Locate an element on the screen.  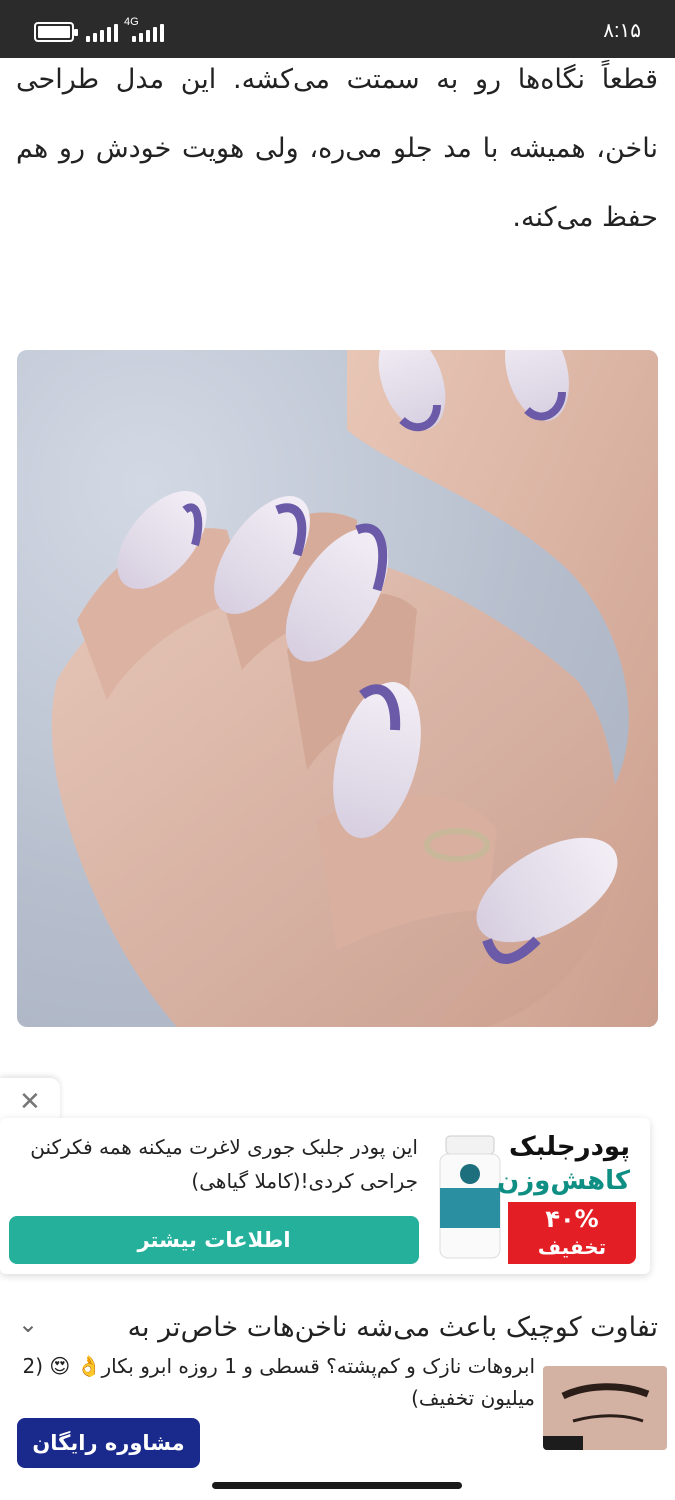
home-handle is located at coordinates (337, 1485).